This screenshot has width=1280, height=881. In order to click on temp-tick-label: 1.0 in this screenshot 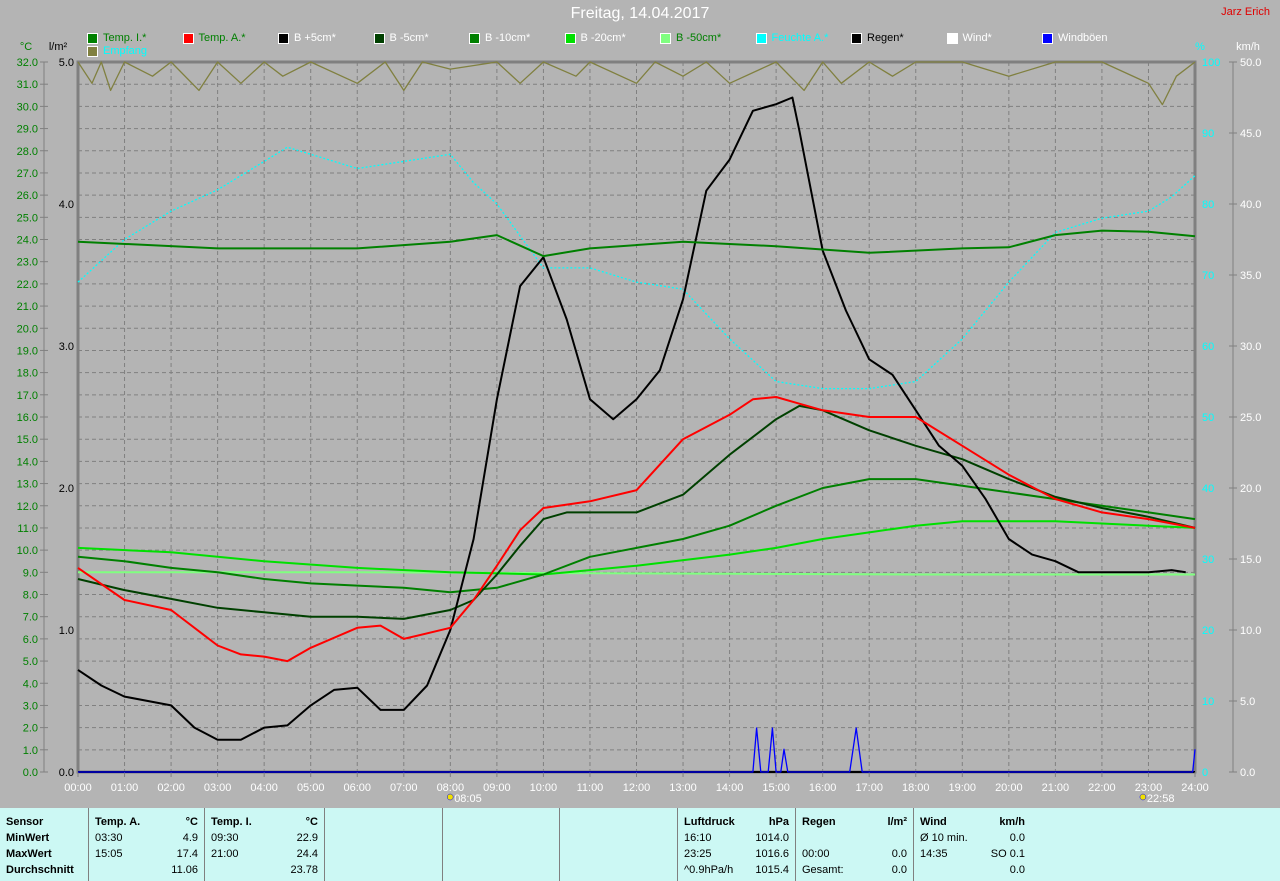, I will do `click(30, 751)`.